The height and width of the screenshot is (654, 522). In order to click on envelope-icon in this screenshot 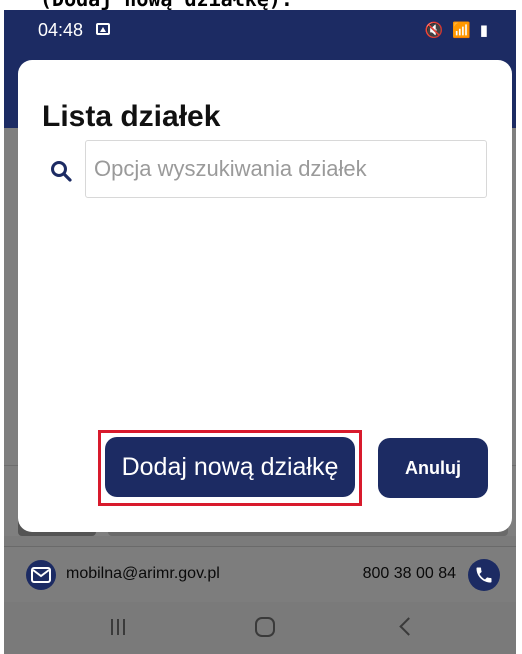, I will do `click(41, 575)`.